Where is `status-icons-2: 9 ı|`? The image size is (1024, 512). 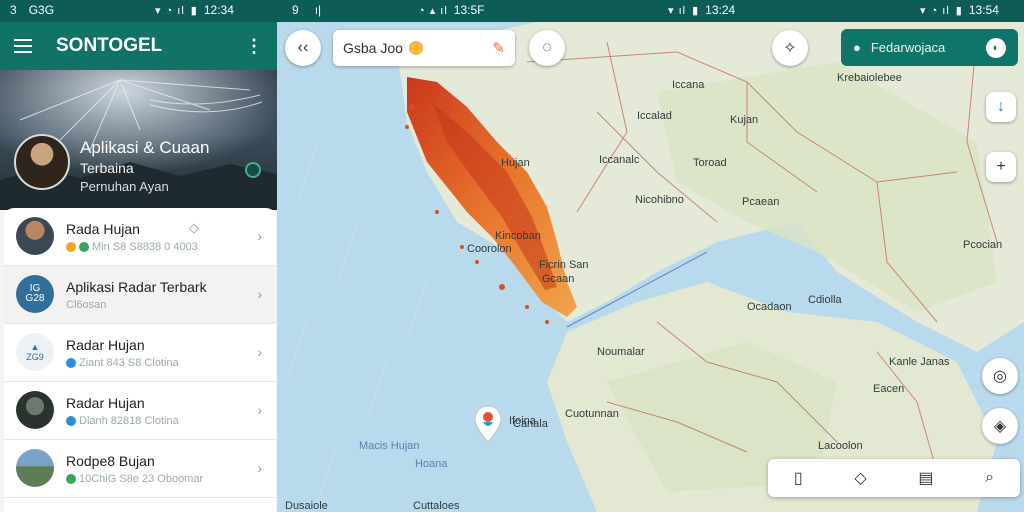
status-icons-2: 9 ı| is located at coordinates (306, 10).